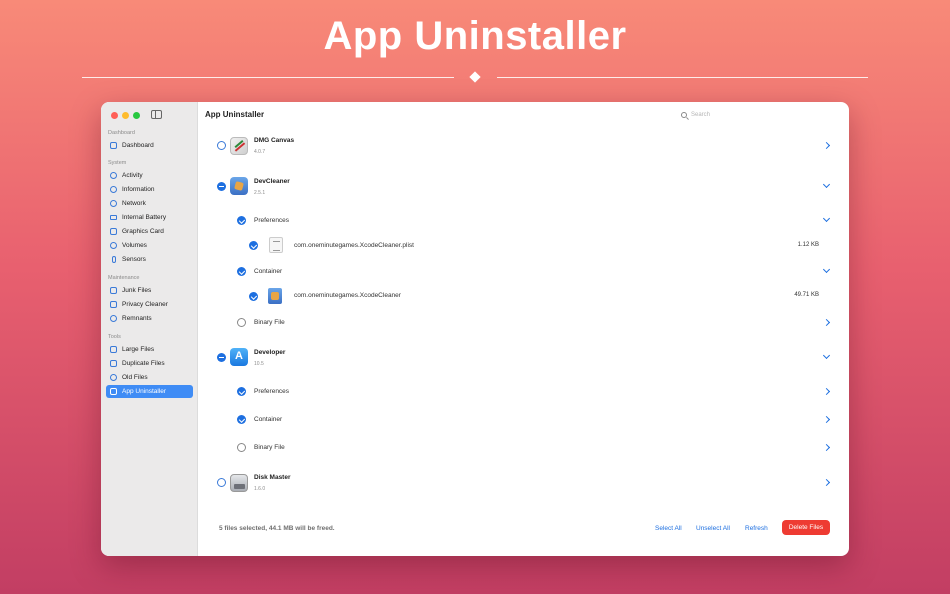 The image size is (950, 594). I want to click on group-row-devcleaner-binary-file: Binary File, so click(524, 323).